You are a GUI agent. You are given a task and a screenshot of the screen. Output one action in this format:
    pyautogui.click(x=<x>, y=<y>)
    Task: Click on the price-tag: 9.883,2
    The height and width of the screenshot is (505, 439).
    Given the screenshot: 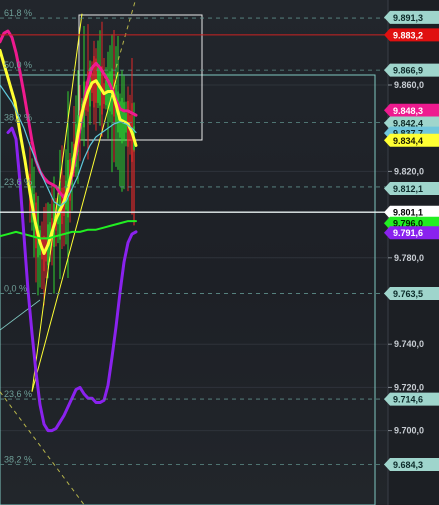 What is the action you would take?
    pyautogui.click(x=411, y=35)
    